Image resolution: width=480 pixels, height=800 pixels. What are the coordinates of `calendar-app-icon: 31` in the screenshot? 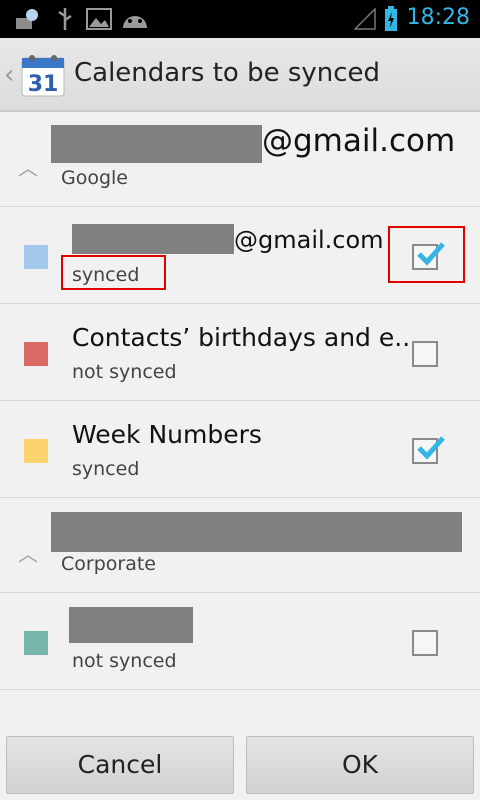 It's located at (43, 75).